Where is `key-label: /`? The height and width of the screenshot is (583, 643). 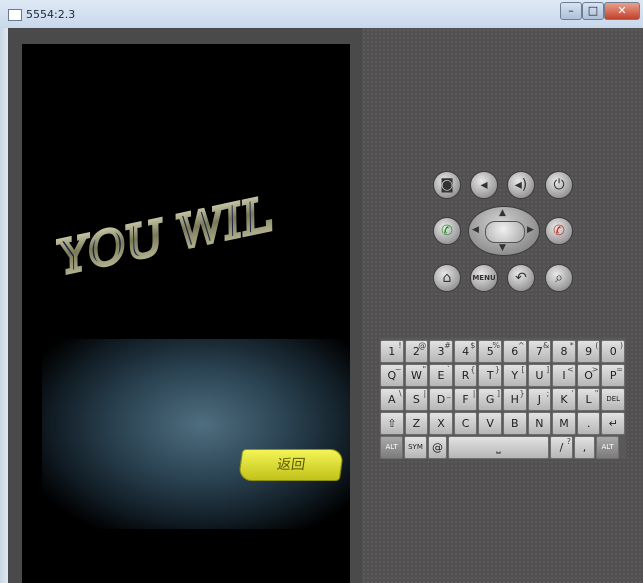 key-label: / is located at coordinates (561, 447).